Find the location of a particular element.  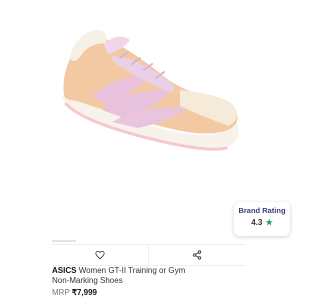

product-actions is located at coordinates (149, 255).